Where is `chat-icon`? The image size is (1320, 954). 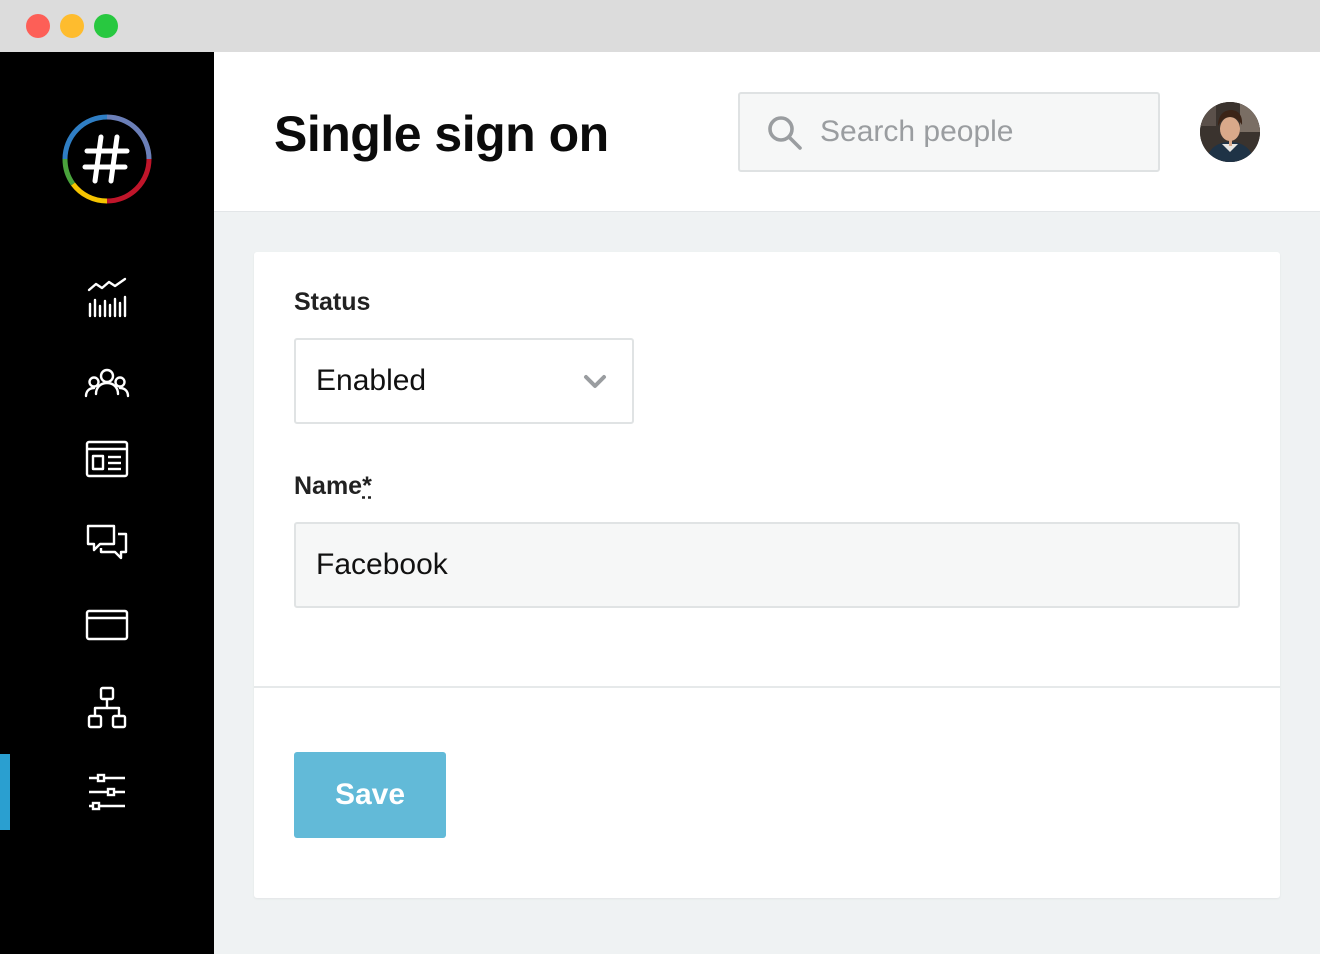 chat-icon is located at coordinates (107, 542).